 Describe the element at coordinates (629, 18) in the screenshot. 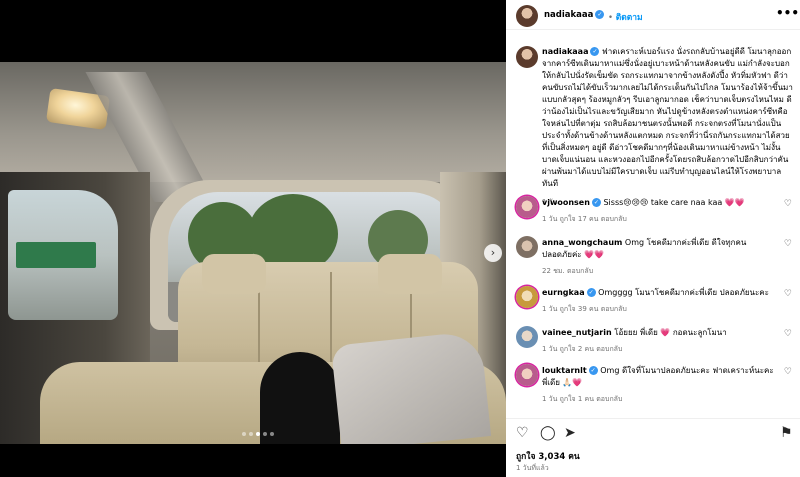

I see `follow-label: ติดตาม` at that location.